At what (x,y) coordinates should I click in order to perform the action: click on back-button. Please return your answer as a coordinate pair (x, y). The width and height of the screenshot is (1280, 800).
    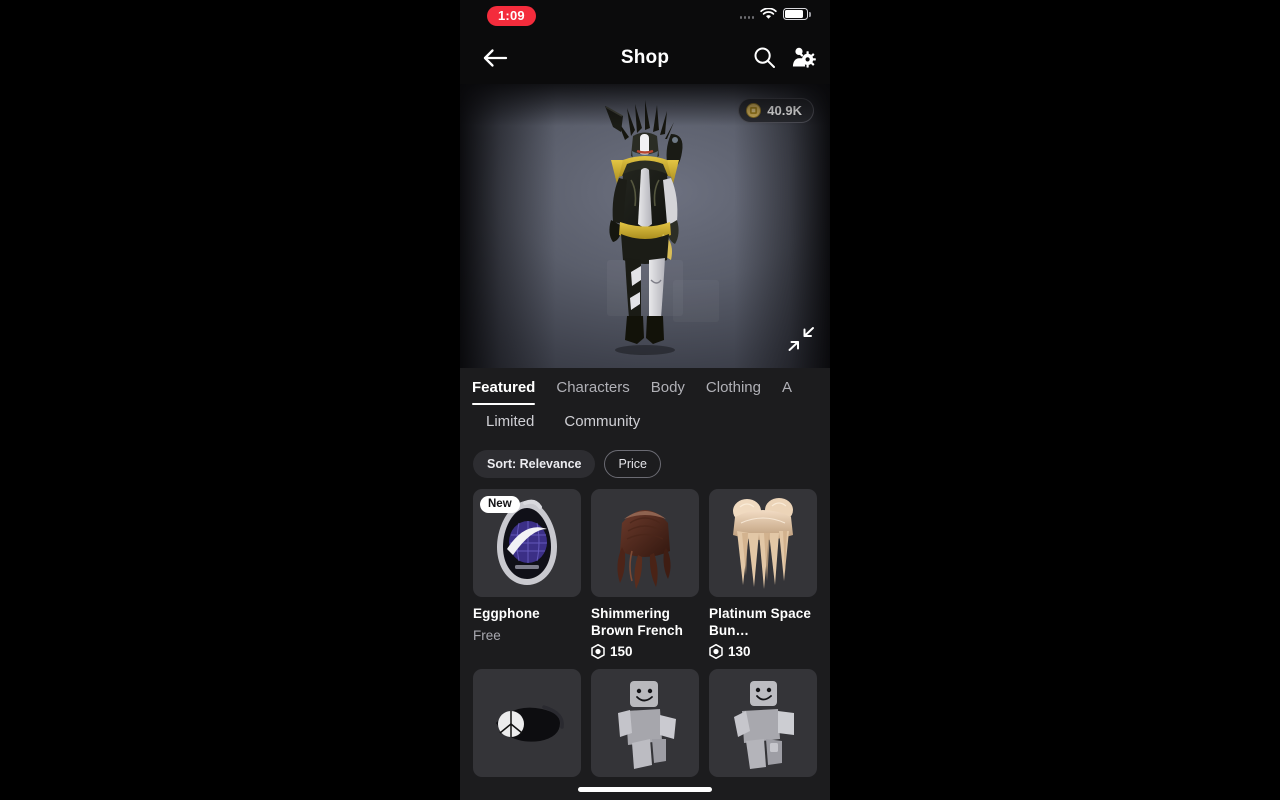
    Looking at the image, I should click on (495, 58).